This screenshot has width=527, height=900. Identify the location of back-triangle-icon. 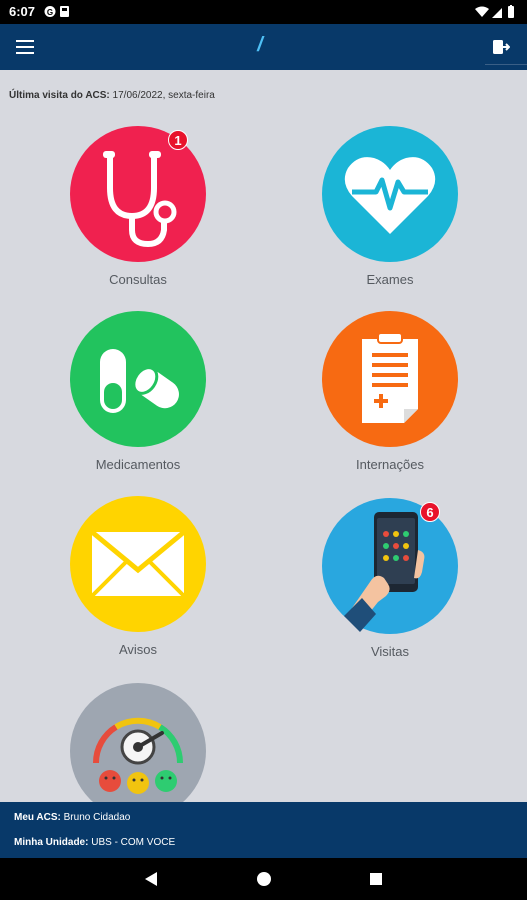
(151, 879).